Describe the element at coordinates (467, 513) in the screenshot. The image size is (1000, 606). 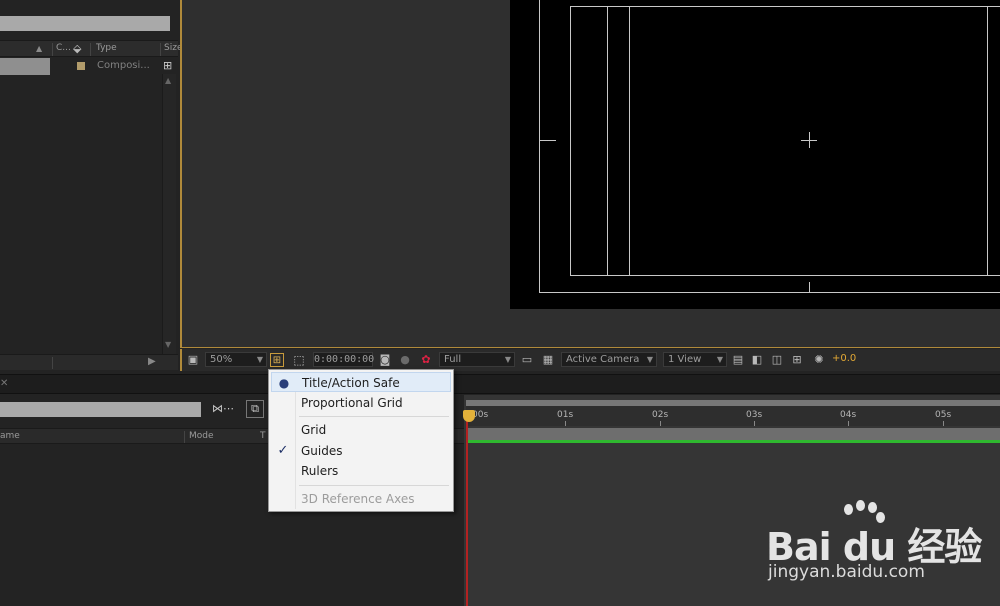
I see `current-time-indicator-line` at that location.